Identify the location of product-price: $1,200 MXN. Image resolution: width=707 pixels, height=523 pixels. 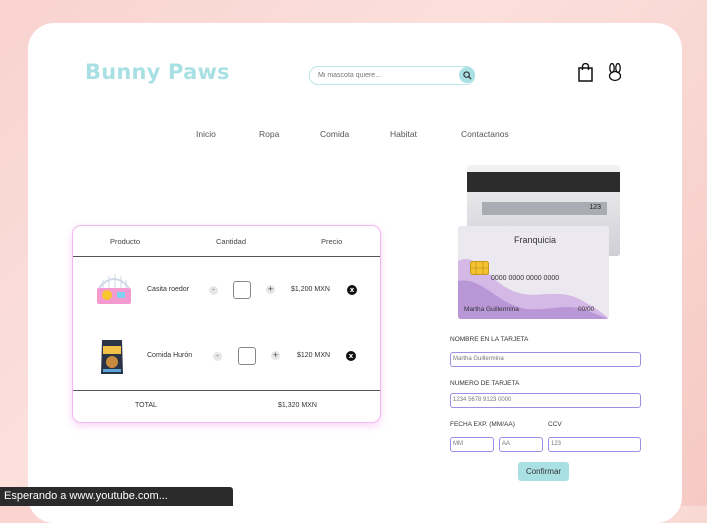
(310, 289).